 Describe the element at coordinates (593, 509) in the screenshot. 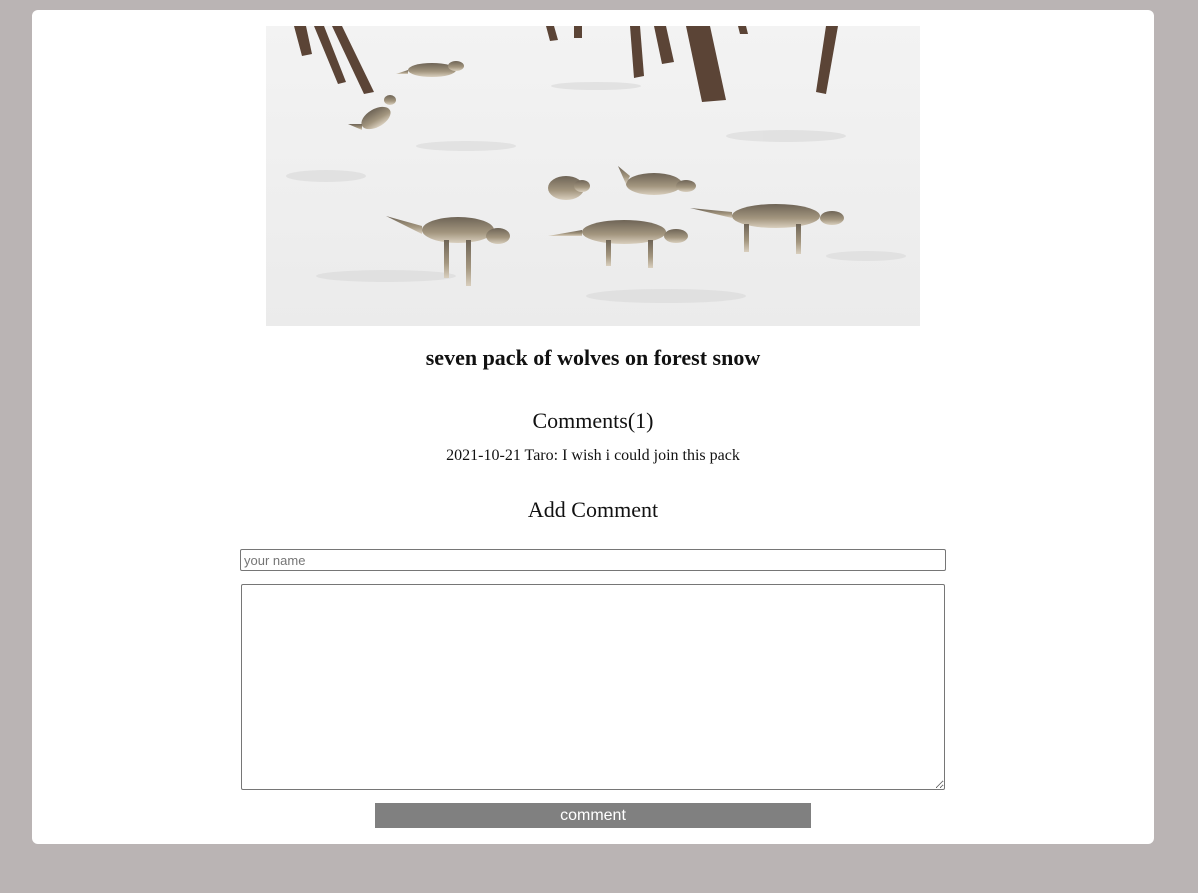

I see `add-comment-heading: Add Comment` at that location.